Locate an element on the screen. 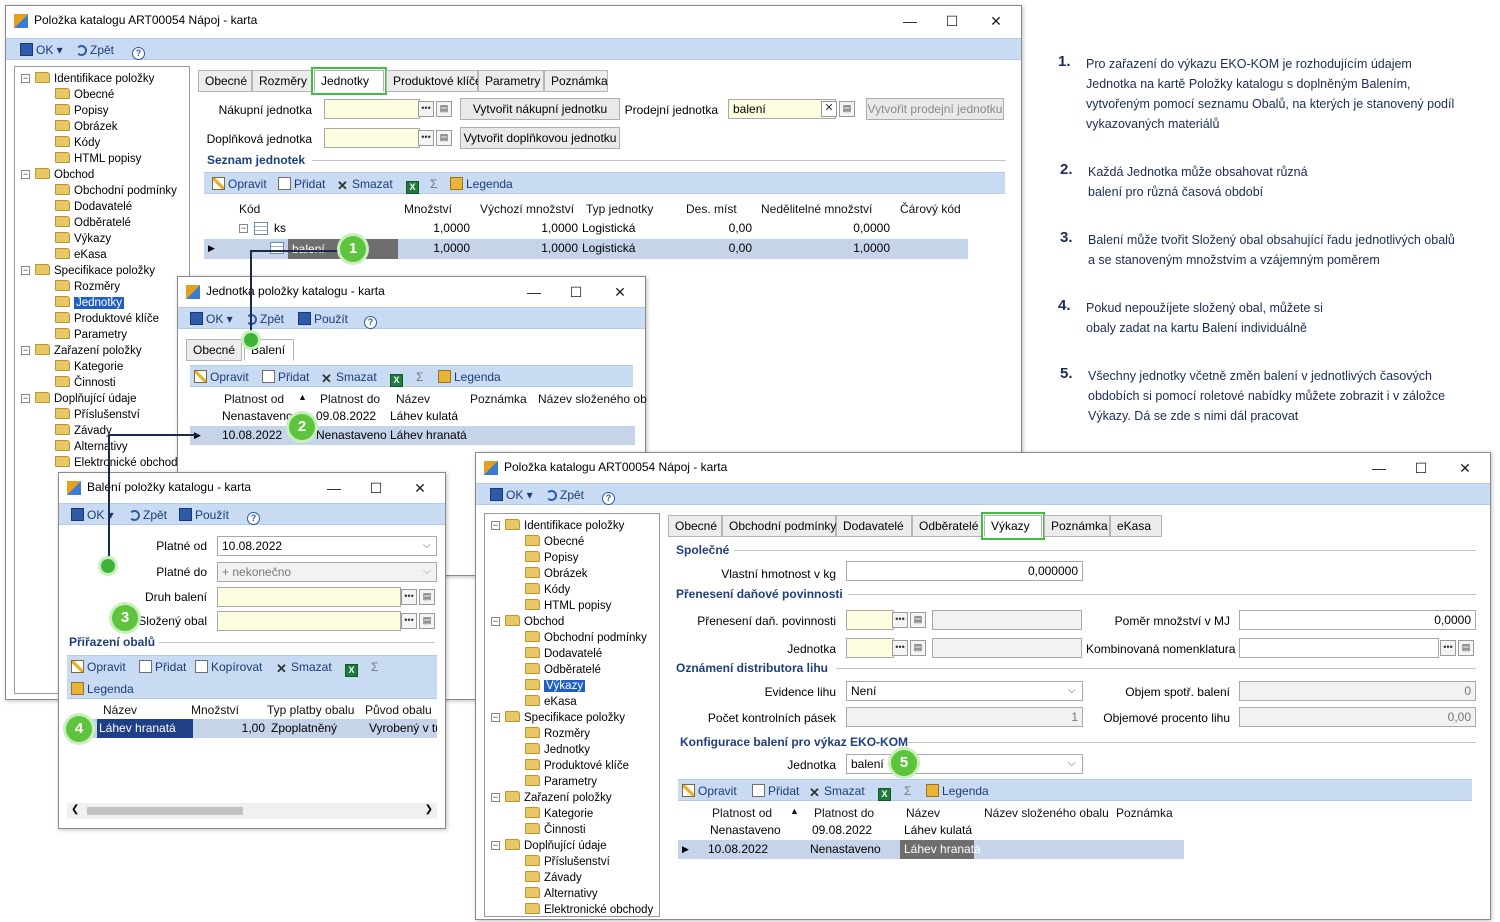 This screenshot has height=922, width=1500. hmotnost-input: 0,000000 is located at coordinates (964, 571).